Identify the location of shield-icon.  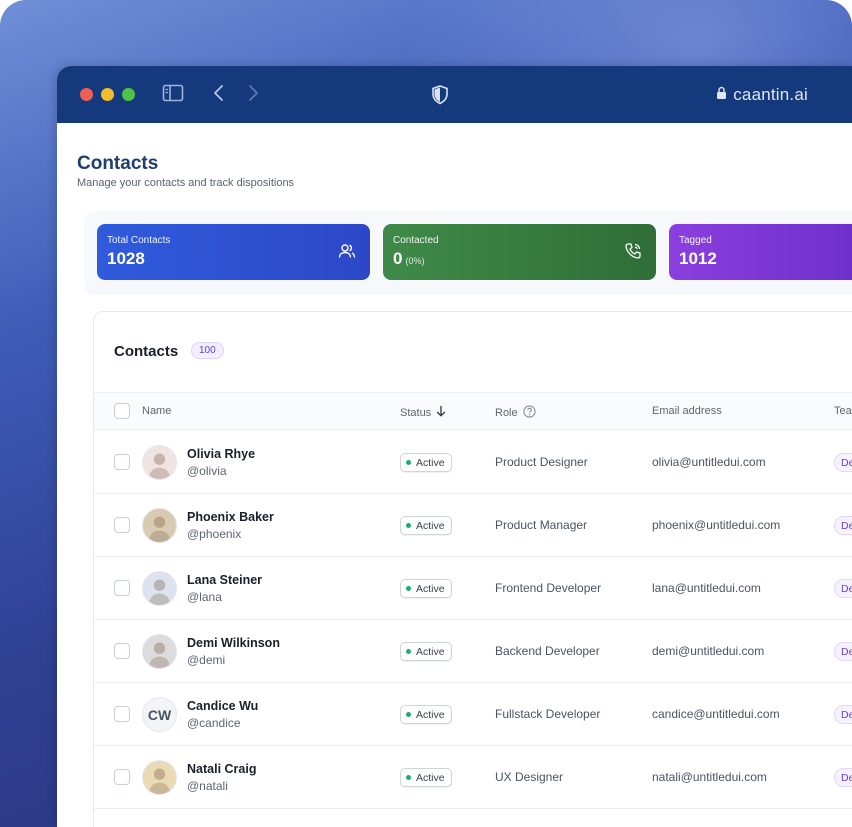
(440, 97).